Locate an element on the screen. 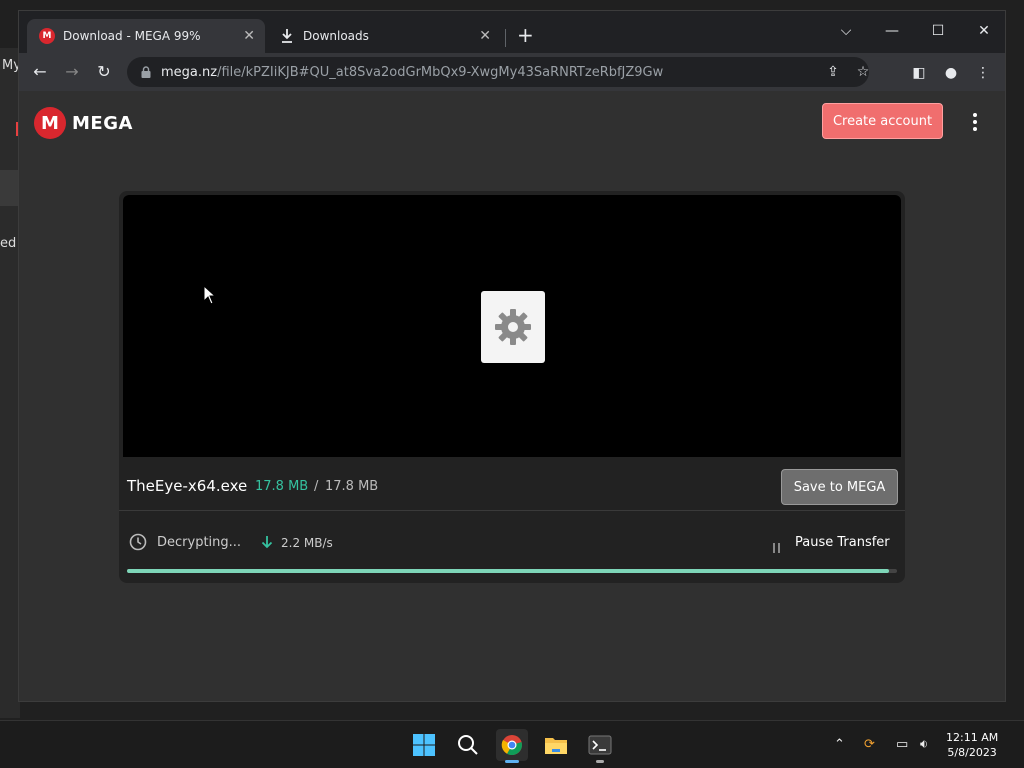 The height and width of the screenshot is (768, 1024). taskbar: ⌃ ⟳ ▭ 🔉︎ 12:11 AM 5/8/2023 is located at coordinates (512, 744).